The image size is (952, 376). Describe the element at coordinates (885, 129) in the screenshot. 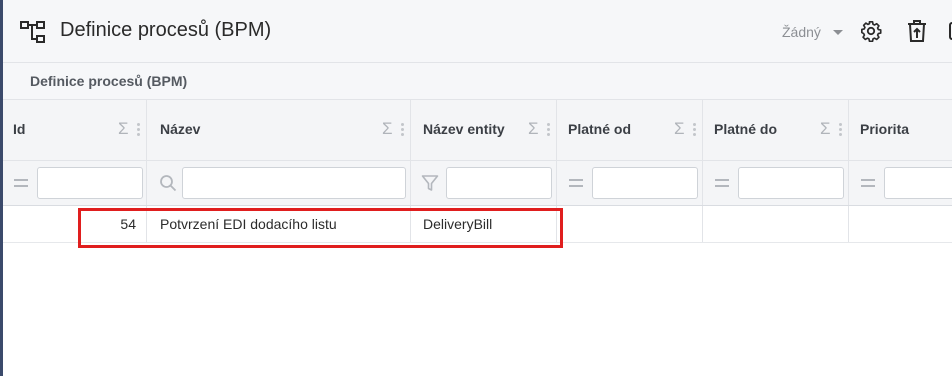

I see `column-label: Priorita` at that location.